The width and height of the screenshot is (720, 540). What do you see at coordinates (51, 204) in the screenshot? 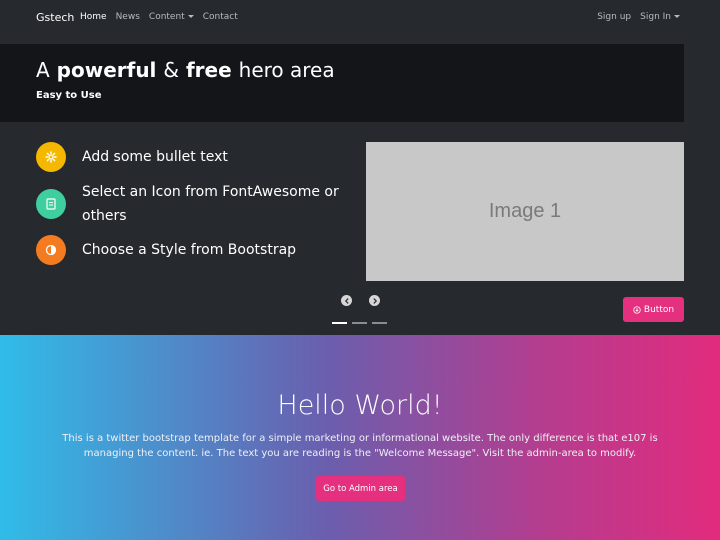
I see `file-icon` at bounding box center [51, 204].